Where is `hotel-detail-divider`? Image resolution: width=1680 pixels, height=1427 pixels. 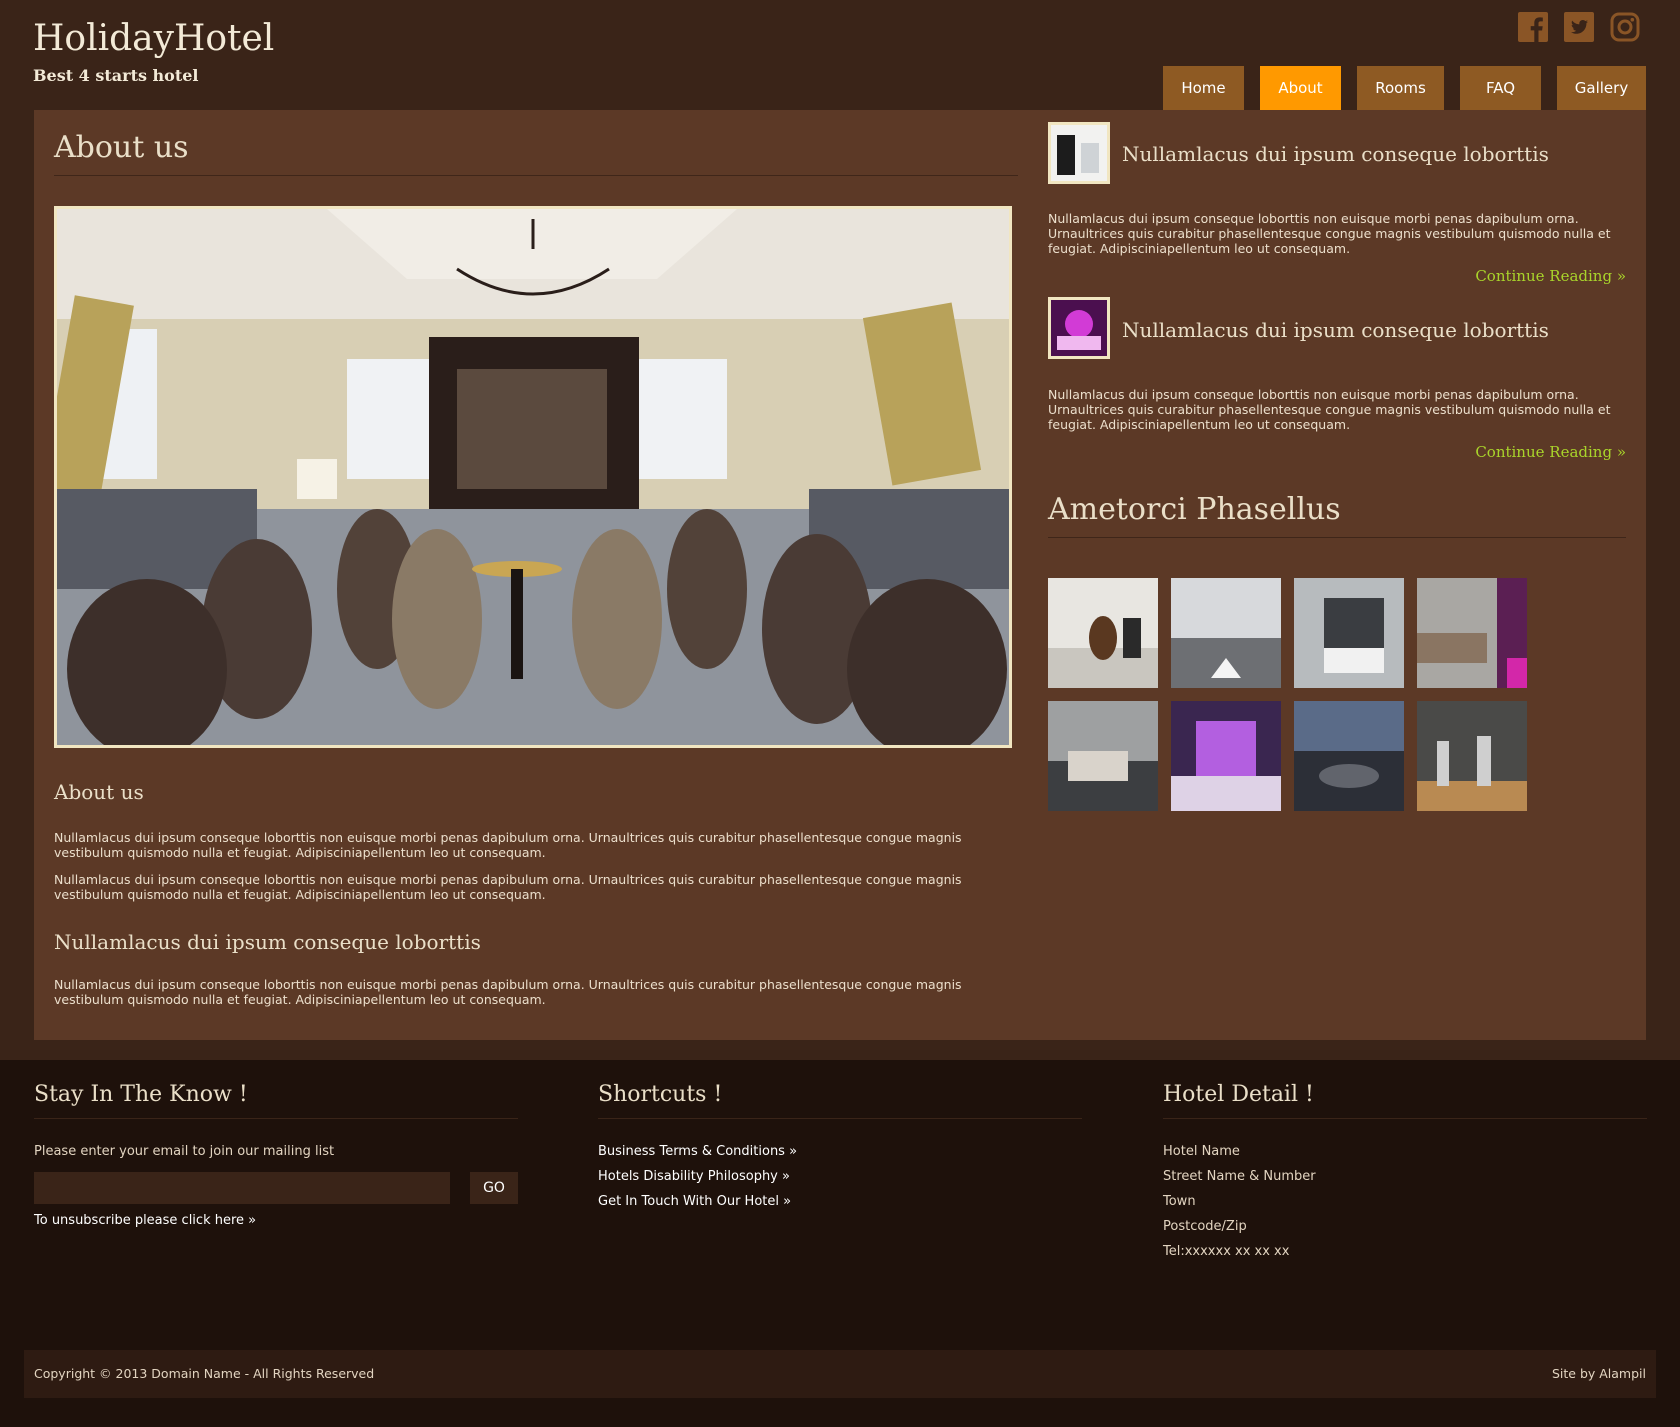 hotel-detail-divider is located at coordinates (1405, 1118).